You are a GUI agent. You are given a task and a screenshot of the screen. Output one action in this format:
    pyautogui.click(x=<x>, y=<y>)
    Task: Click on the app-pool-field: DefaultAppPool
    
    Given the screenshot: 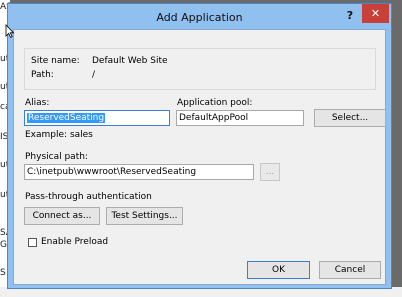 What is the action you would take?
    pyautogui.click(x=240, y=118)
    